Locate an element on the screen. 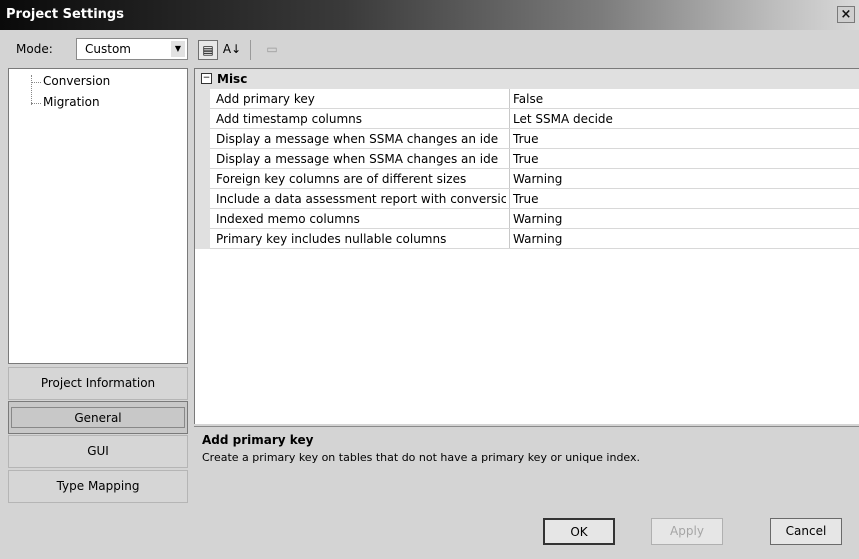  settings-tree: Conversion Migration is located at coordinates (98, 216).